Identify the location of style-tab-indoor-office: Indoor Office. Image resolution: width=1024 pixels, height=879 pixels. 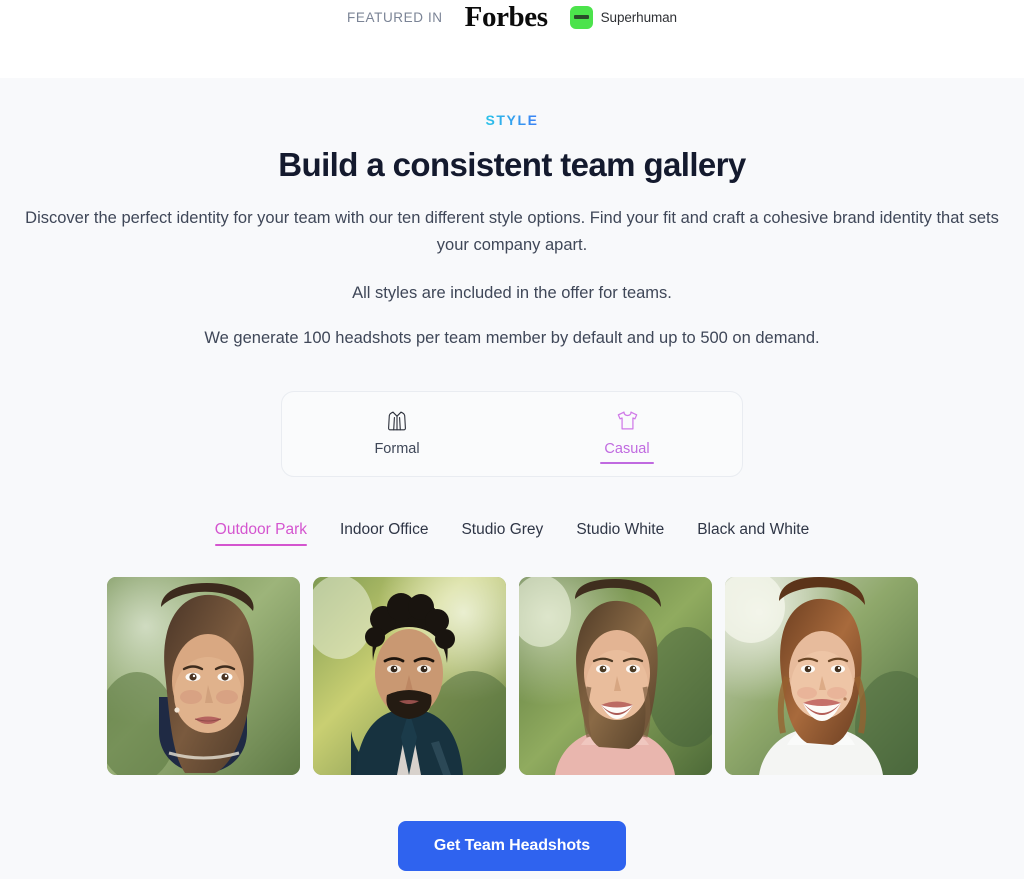
(384, 533).